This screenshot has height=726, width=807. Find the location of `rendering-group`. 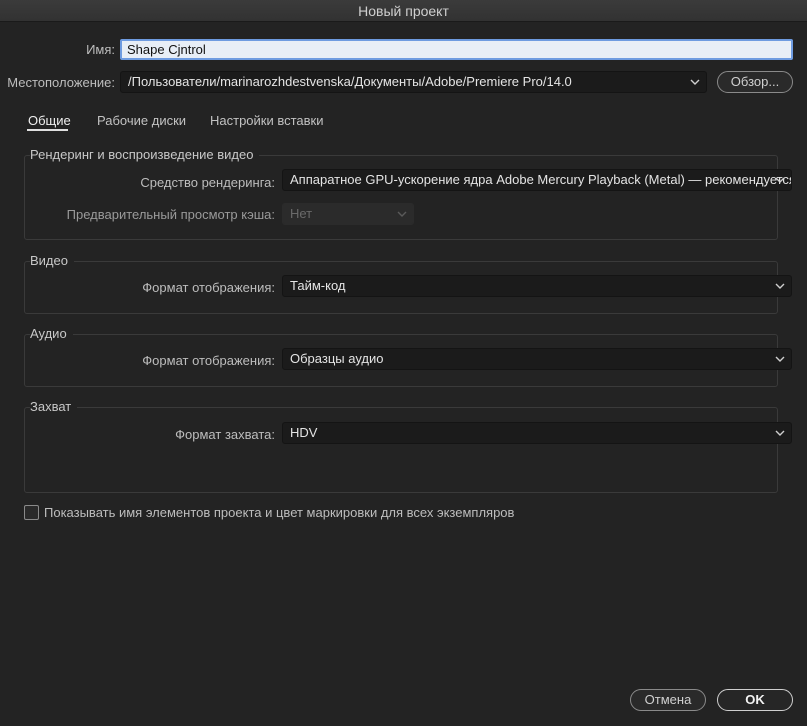

rendering-group is located at coordinates (401, 197).